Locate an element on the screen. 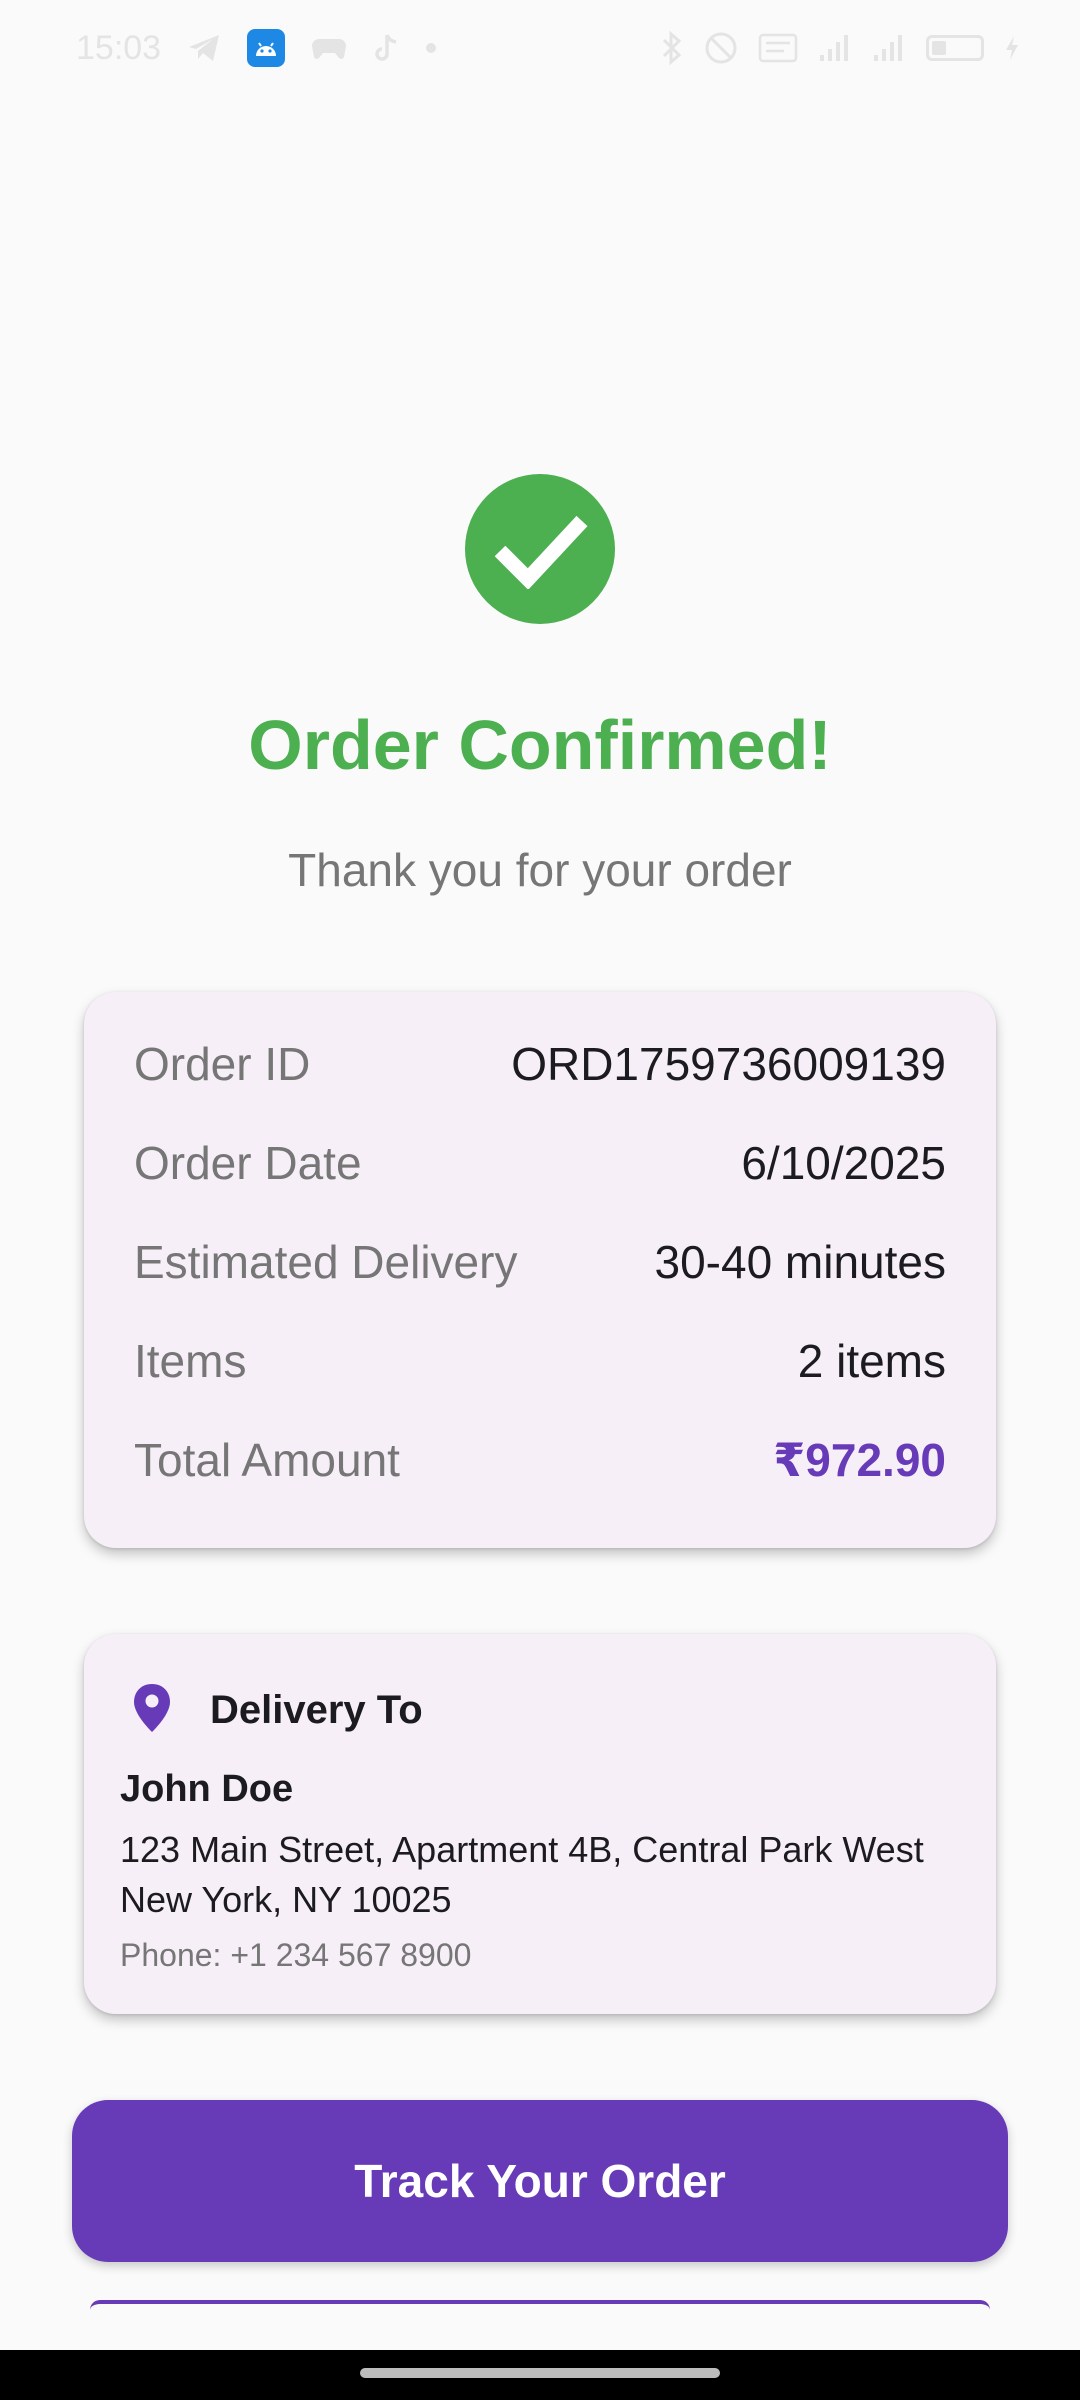 Image resolution: width=1080 pixels, height=2400 pixels. status-bar: 15:03 is located at coordinates (540, 48).